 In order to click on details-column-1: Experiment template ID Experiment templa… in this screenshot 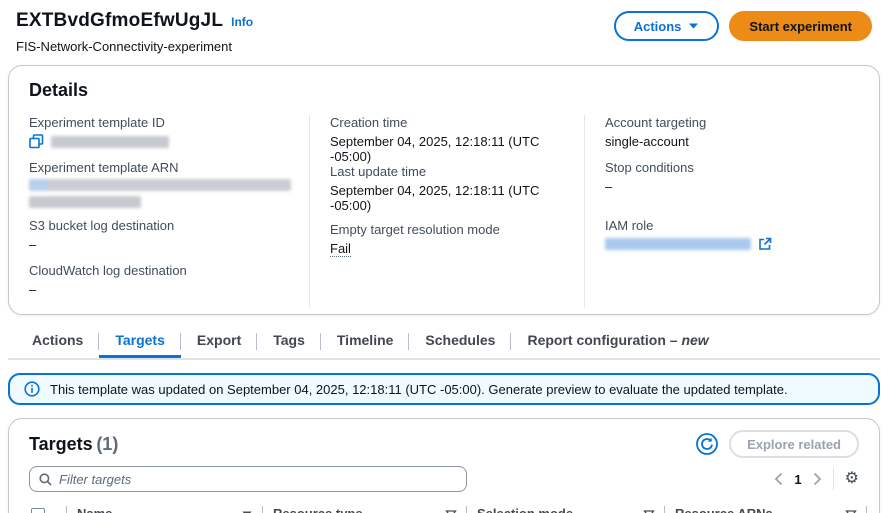, I will do `click(169, 211)`.